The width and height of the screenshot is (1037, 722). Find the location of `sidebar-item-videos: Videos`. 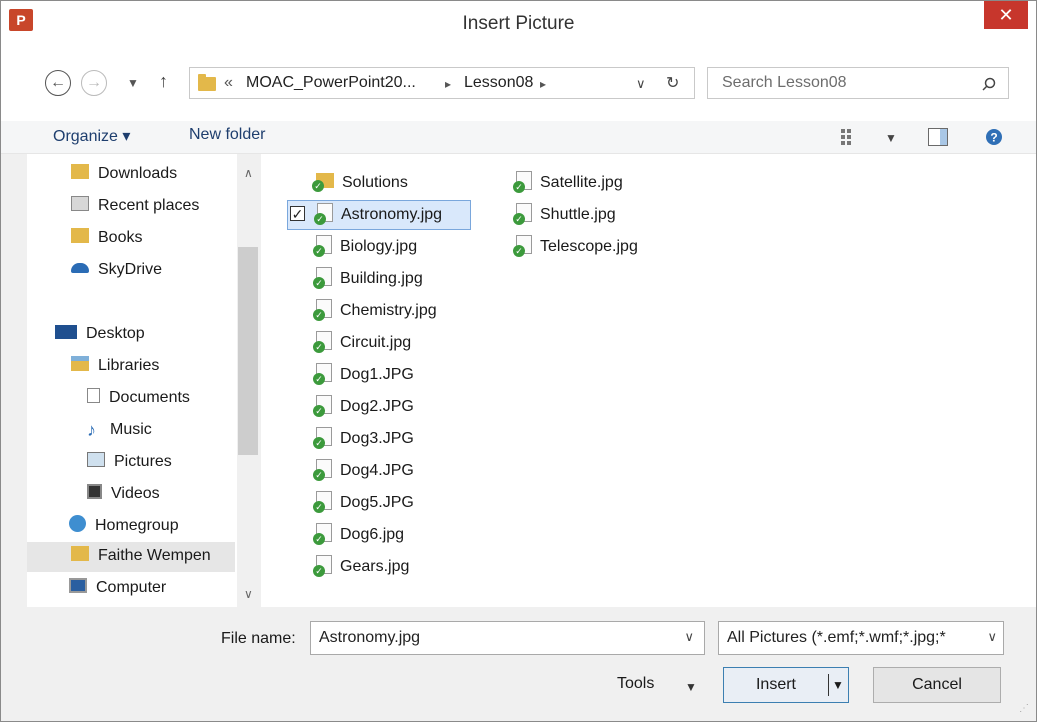

sidebar-item-videos: Videos is located at coordinates (123, 494).